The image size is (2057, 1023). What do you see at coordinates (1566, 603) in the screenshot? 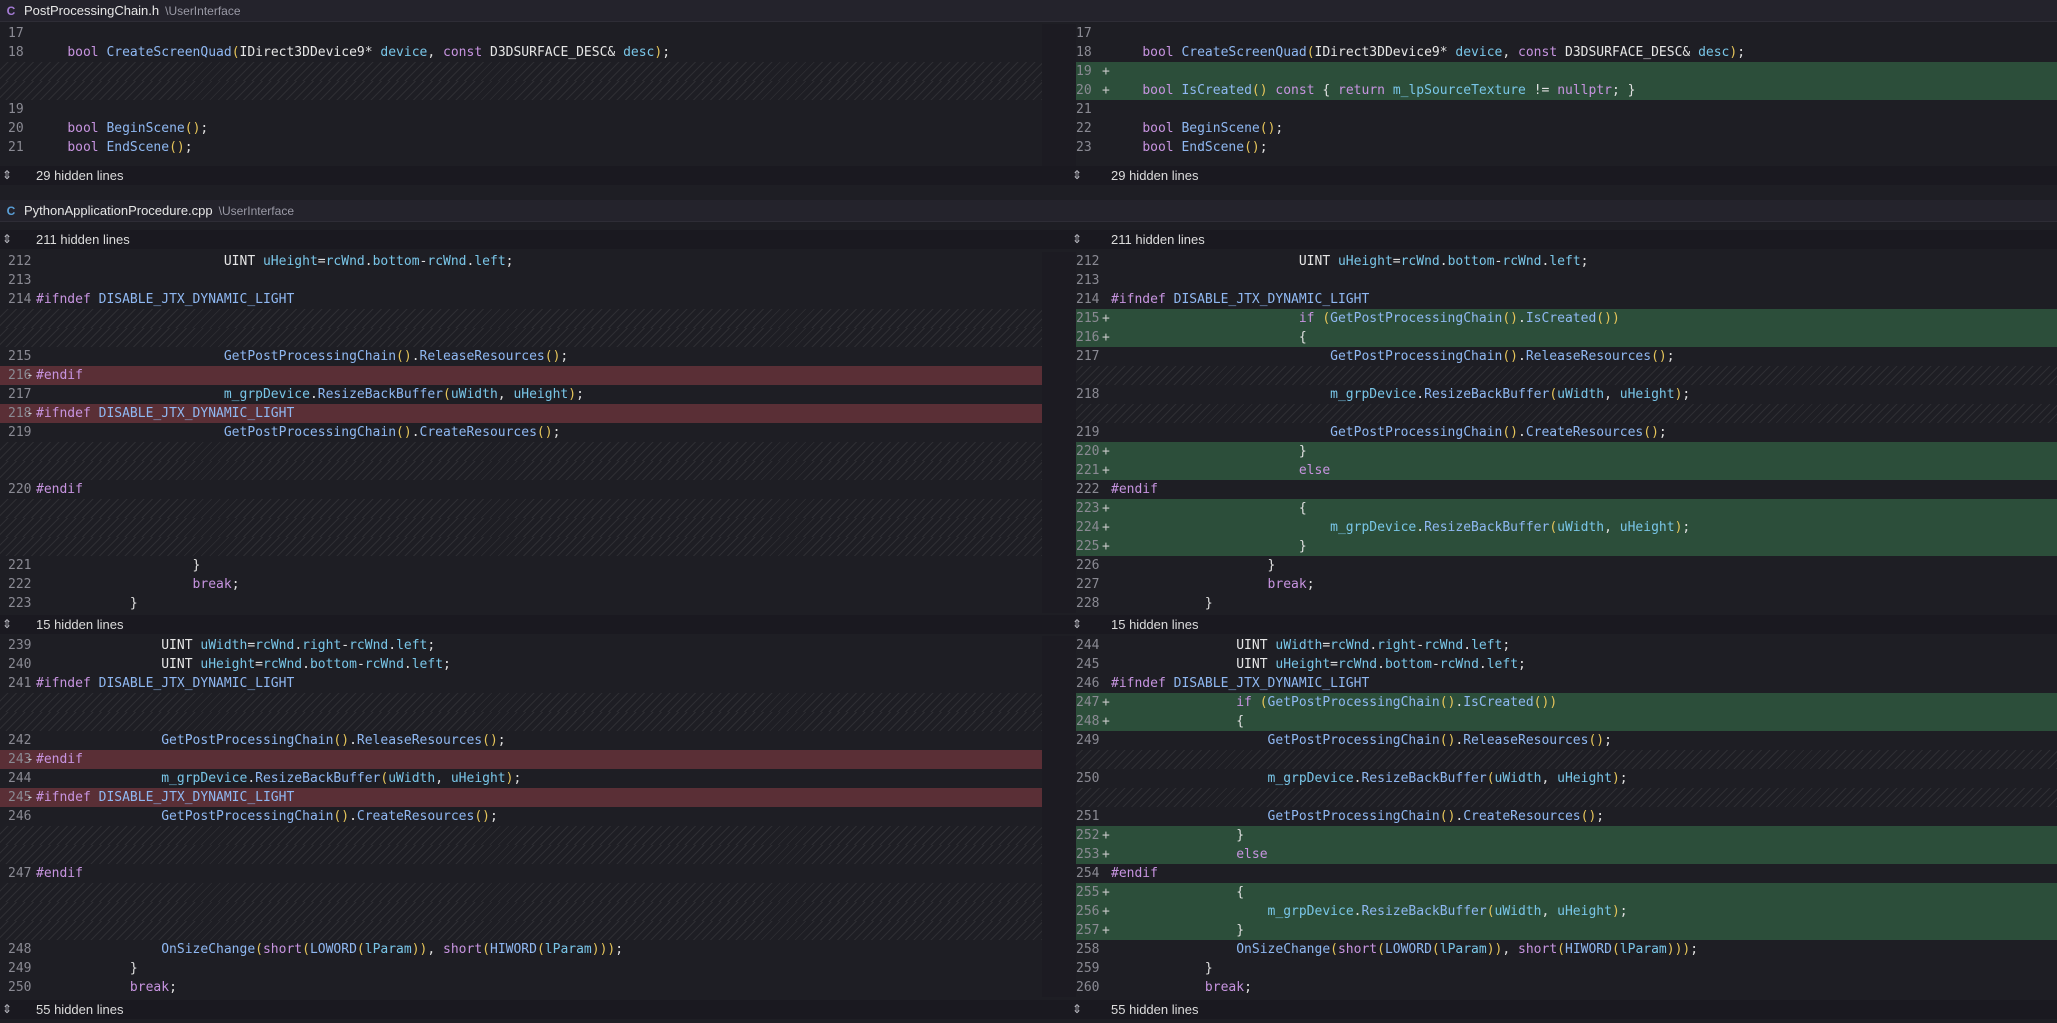
I see `code-line: 228 }` at bounding box center [1566, 603].